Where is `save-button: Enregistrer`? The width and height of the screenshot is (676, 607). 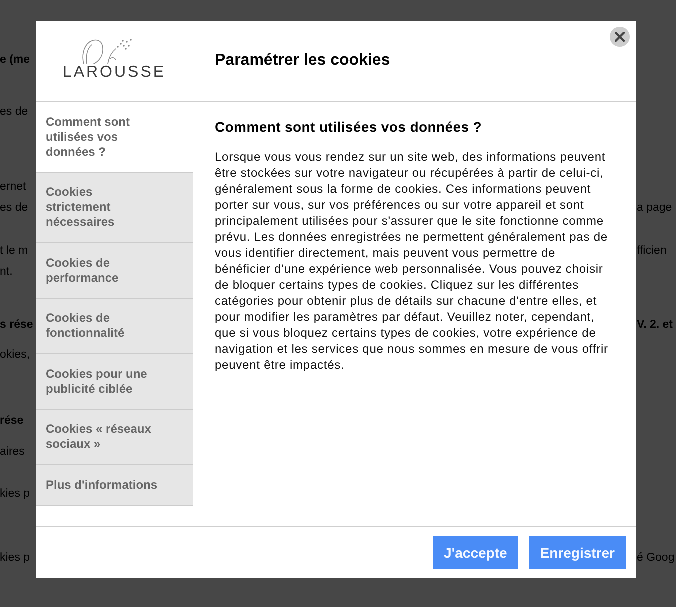 save-button: Enregistrer is located at coordinates (577, 552).